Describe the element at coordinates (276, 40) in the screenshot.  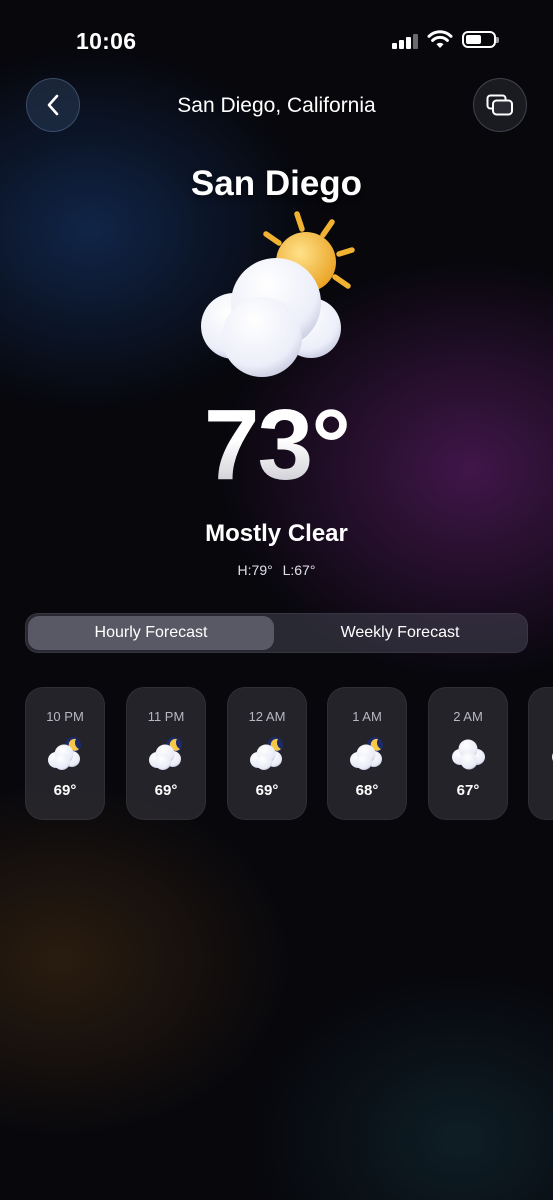
I see `status-bar: 10:06` at that location.